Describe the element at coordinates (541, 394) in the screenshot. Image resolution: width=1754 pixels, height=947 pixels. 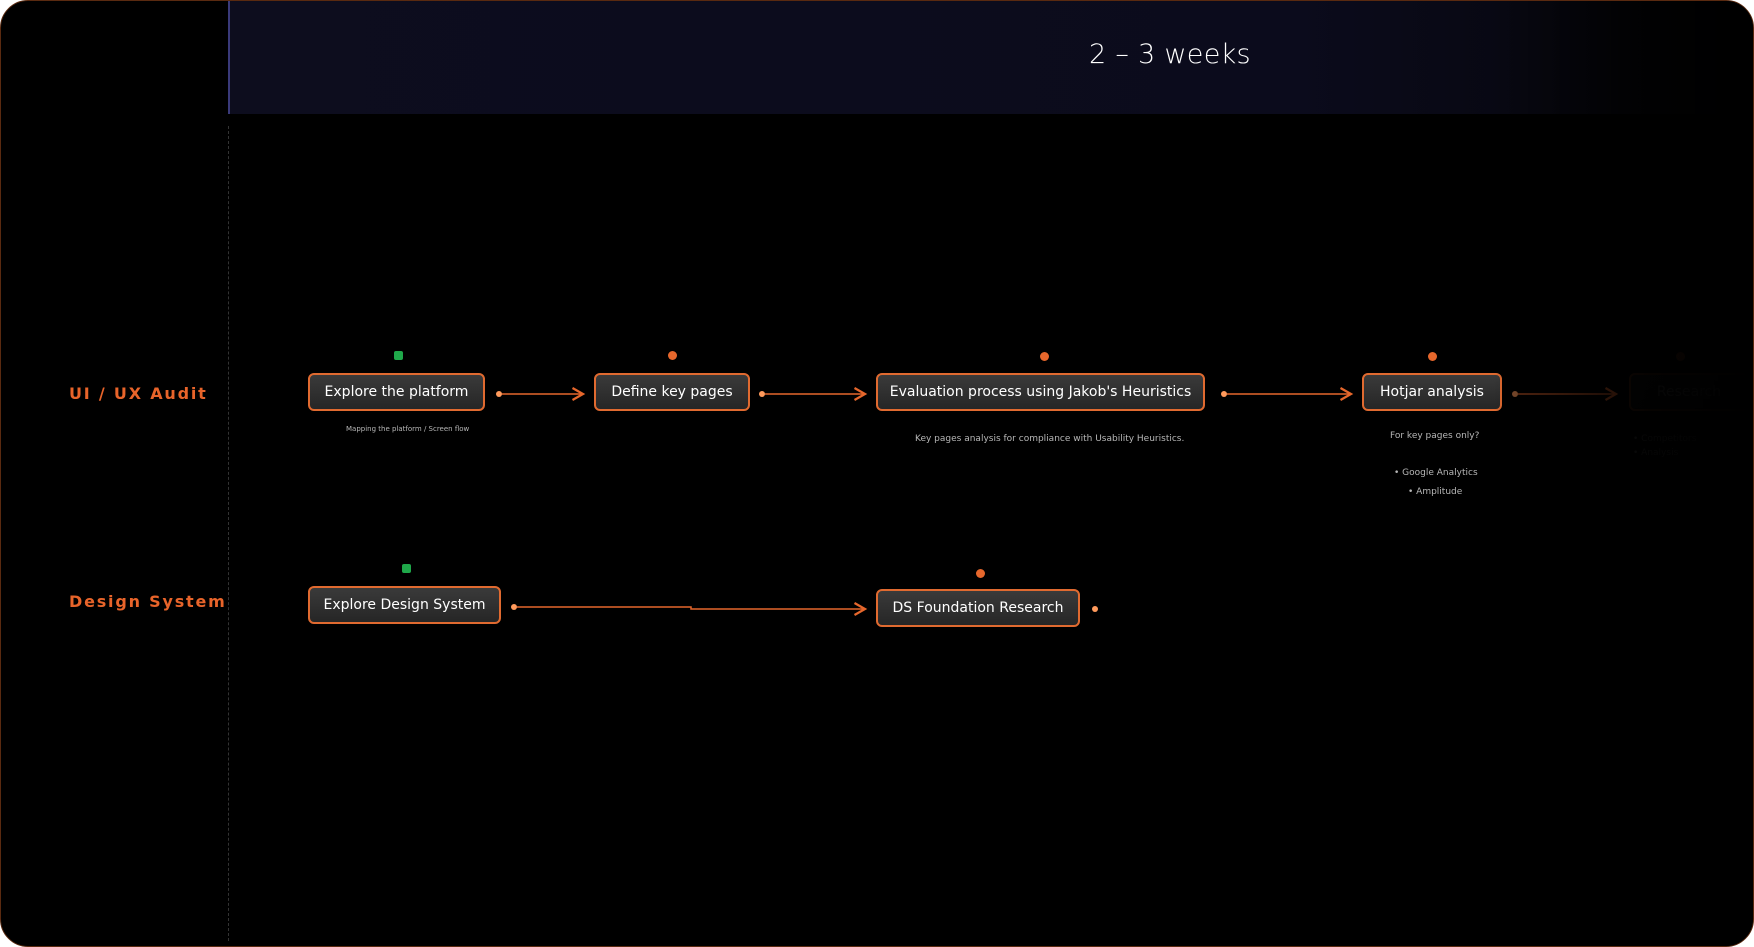
I see `connector-explore-to-define` at that location.